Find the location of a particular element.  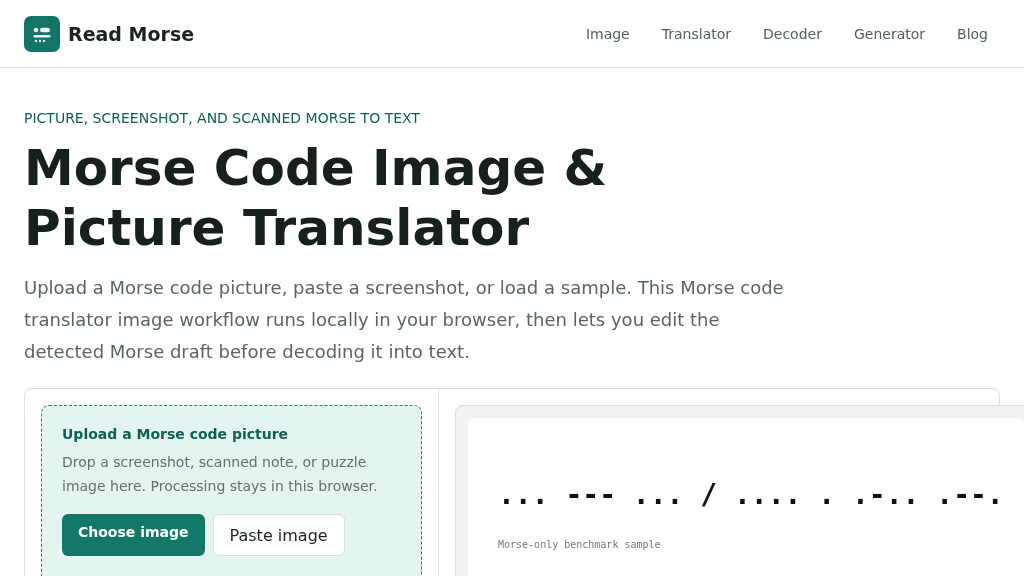

nav-link: Blog is located at coordinates (972, 33).